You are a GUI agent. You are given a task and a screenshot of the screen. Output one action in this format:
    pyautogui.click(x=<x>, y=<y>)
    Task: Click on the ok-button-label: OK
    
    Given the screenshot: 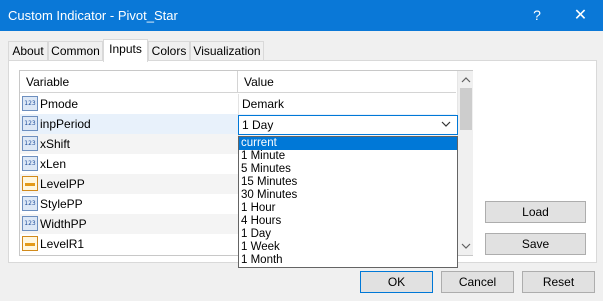 What is the action you would take?
    pyautogui.click(x=396, y=282)
    